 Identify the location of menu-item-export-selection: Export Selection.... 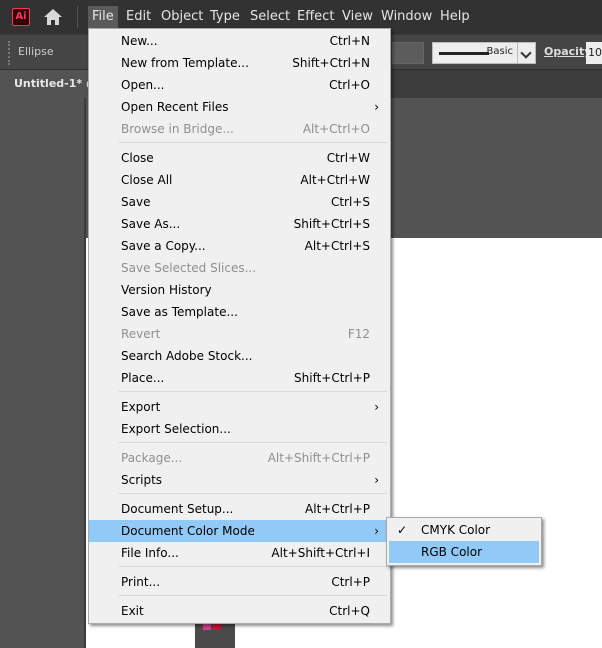
(239, 429).